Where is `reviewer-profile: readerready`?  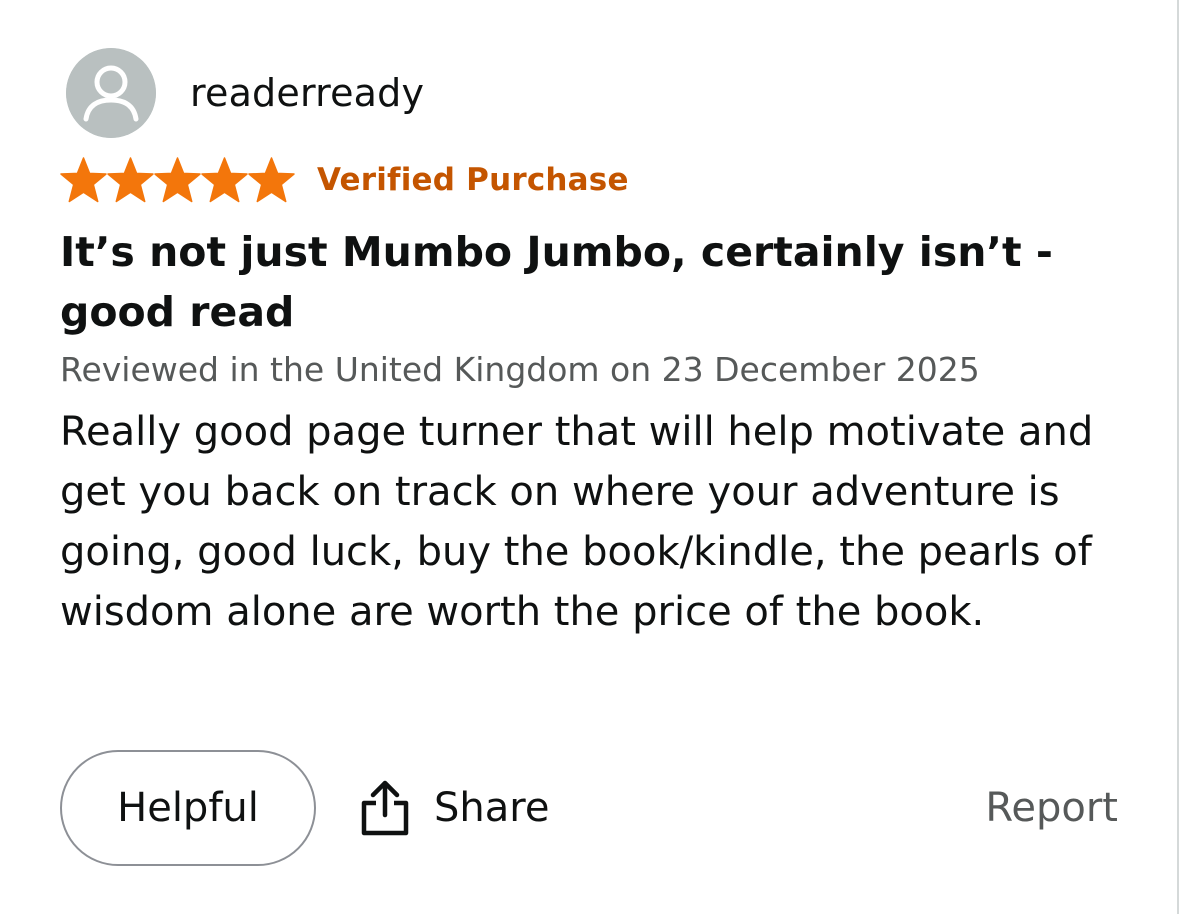
reviewer-profile: readerready is located at coordinates (245, 93).